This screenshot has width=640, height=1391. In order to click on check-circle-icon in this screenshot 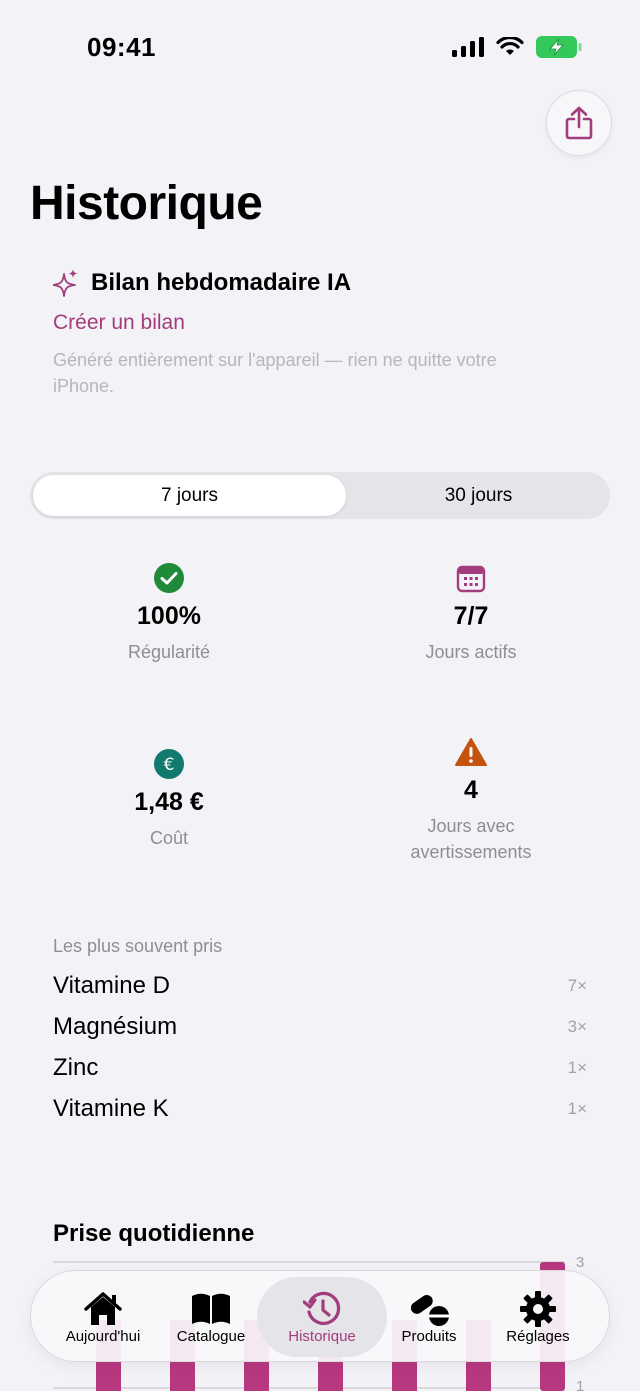, I will do `click(169, 578)`.